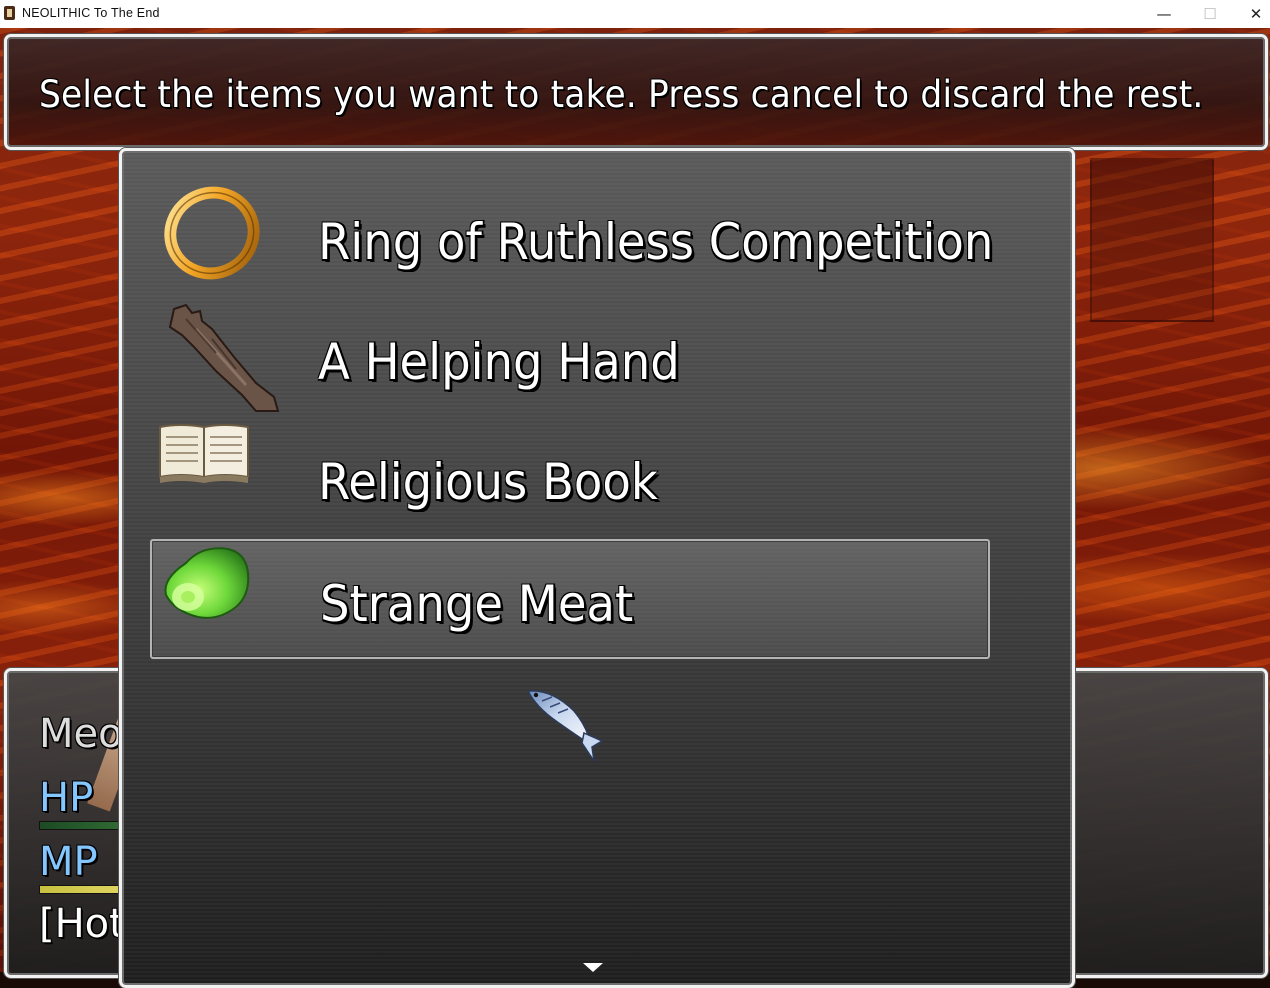 The width and height of the screenshot is (1270, 988). Describe the element at coordinates (635, 14) in the screenshot. I see `title-bar: NEOLITHIC To The End — ☐ ✕` at that location.